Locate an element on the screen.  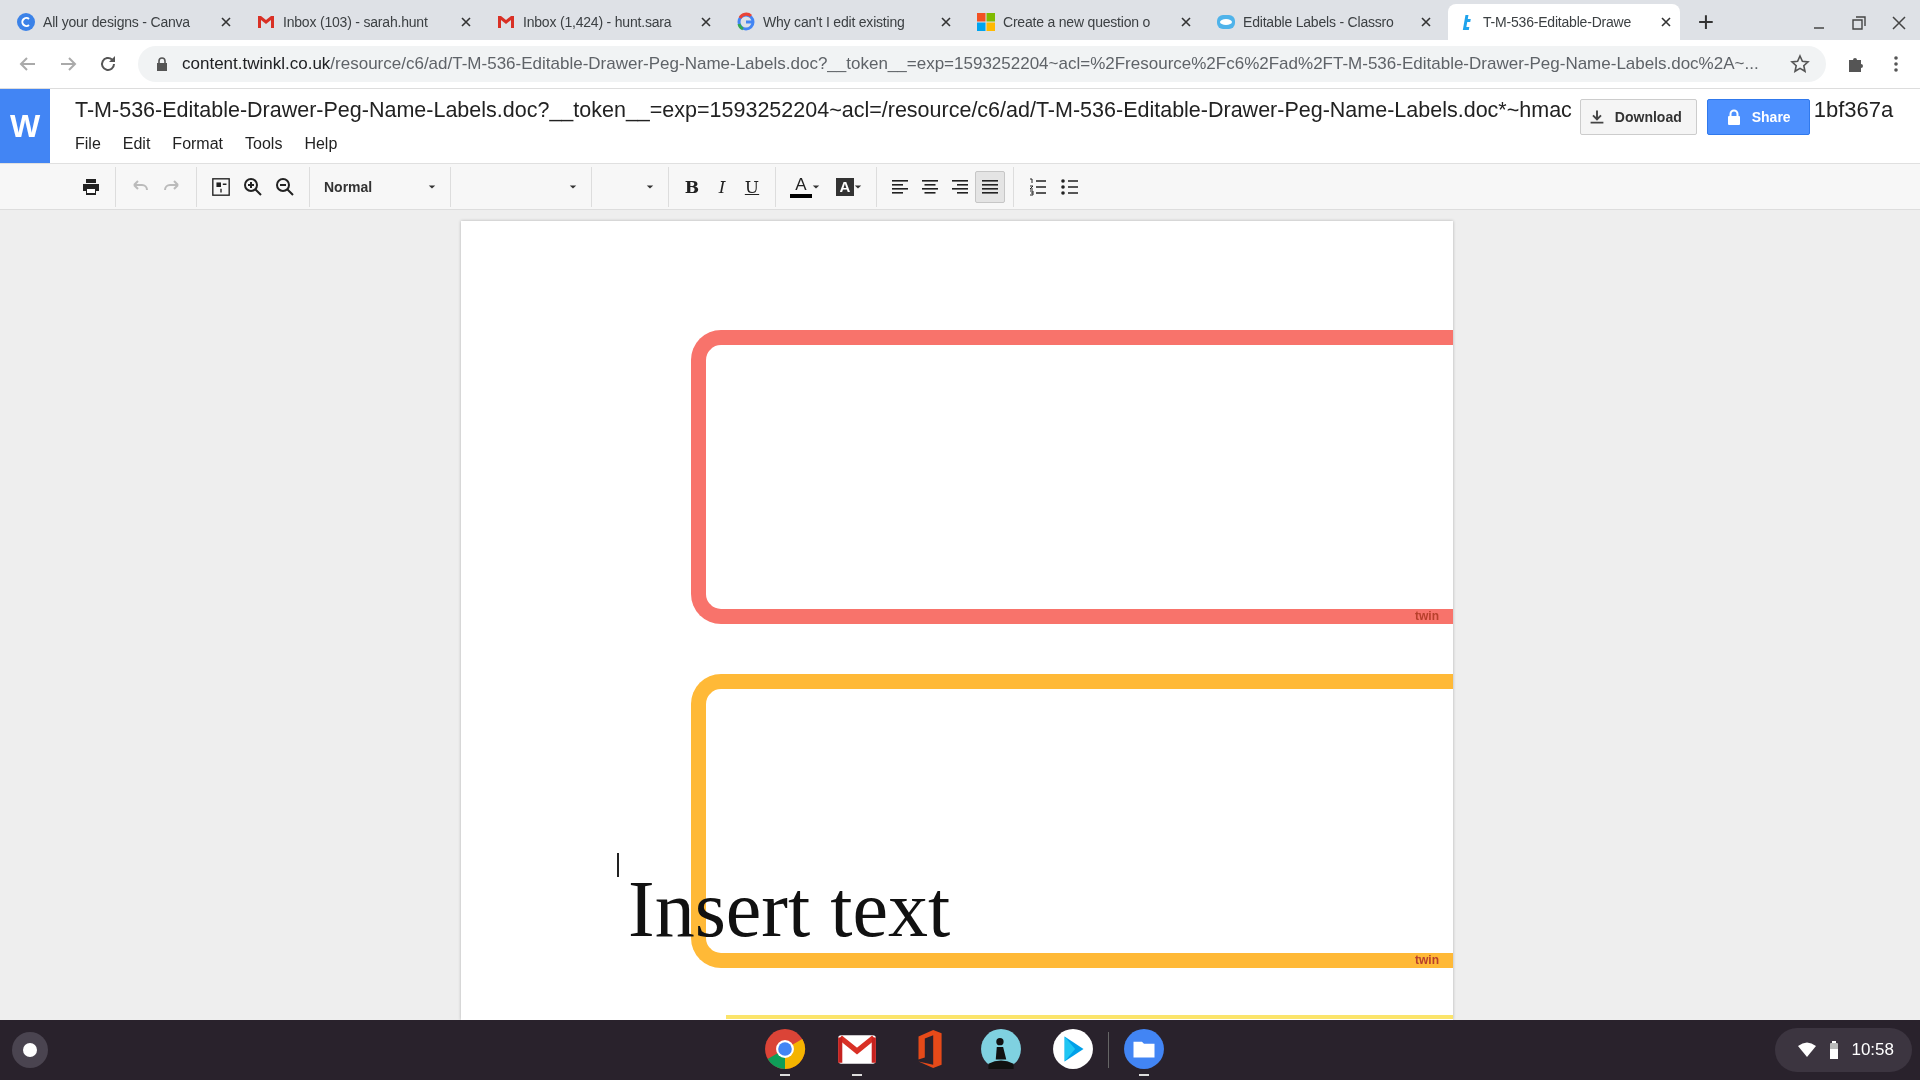
document-title: T-M-536-Editable-Drawer-Peg-Name-Labels.doc?__token__=exp=1593252204~acl=/resource/c6/ad/T-M-536-Editable-Drawer-Peg-Name-Labels.doc*~hmac is located at coordinates (823, 110).